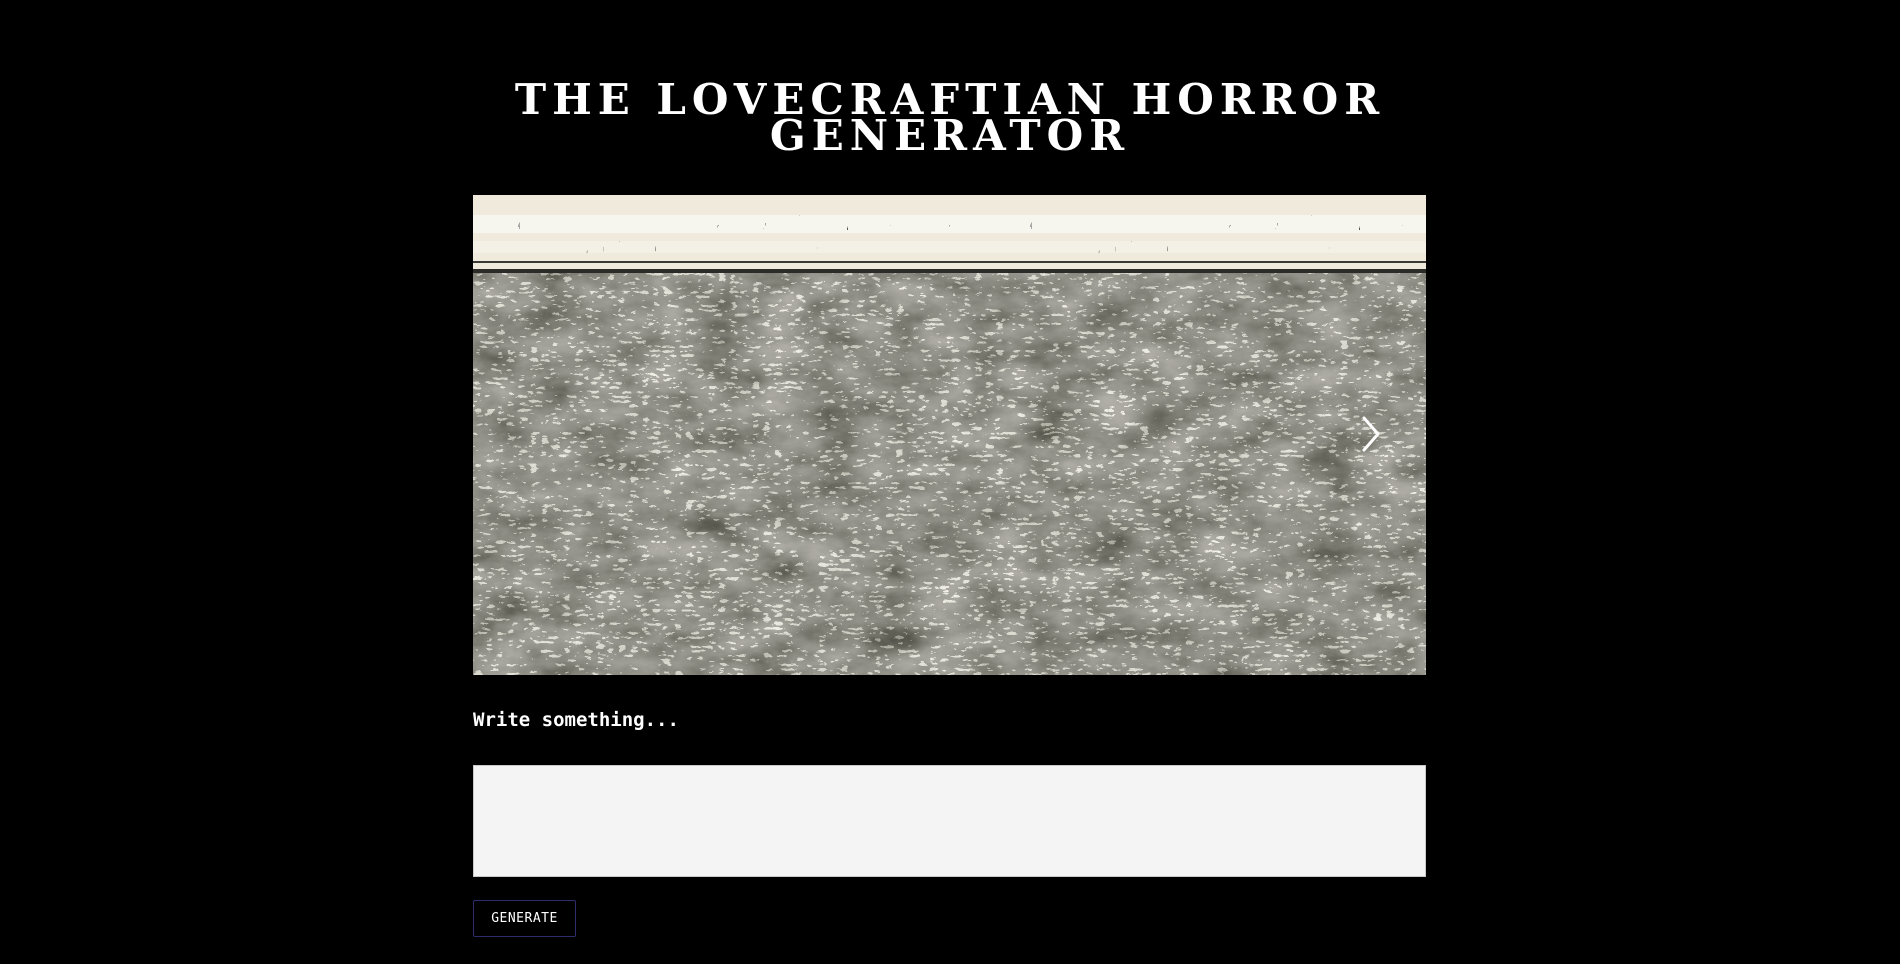 Image resolution: width=1900 pixels, height=964 pixels. I want to click on generate-button: GENERATE, so click(524, 918).